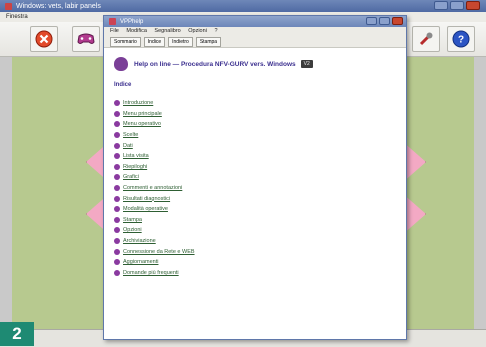 This screenshot has height=347, width=486. Describe the element at coordinates (132, 21) in the screenshot. I see `help-title: VPPhelp` at that location.